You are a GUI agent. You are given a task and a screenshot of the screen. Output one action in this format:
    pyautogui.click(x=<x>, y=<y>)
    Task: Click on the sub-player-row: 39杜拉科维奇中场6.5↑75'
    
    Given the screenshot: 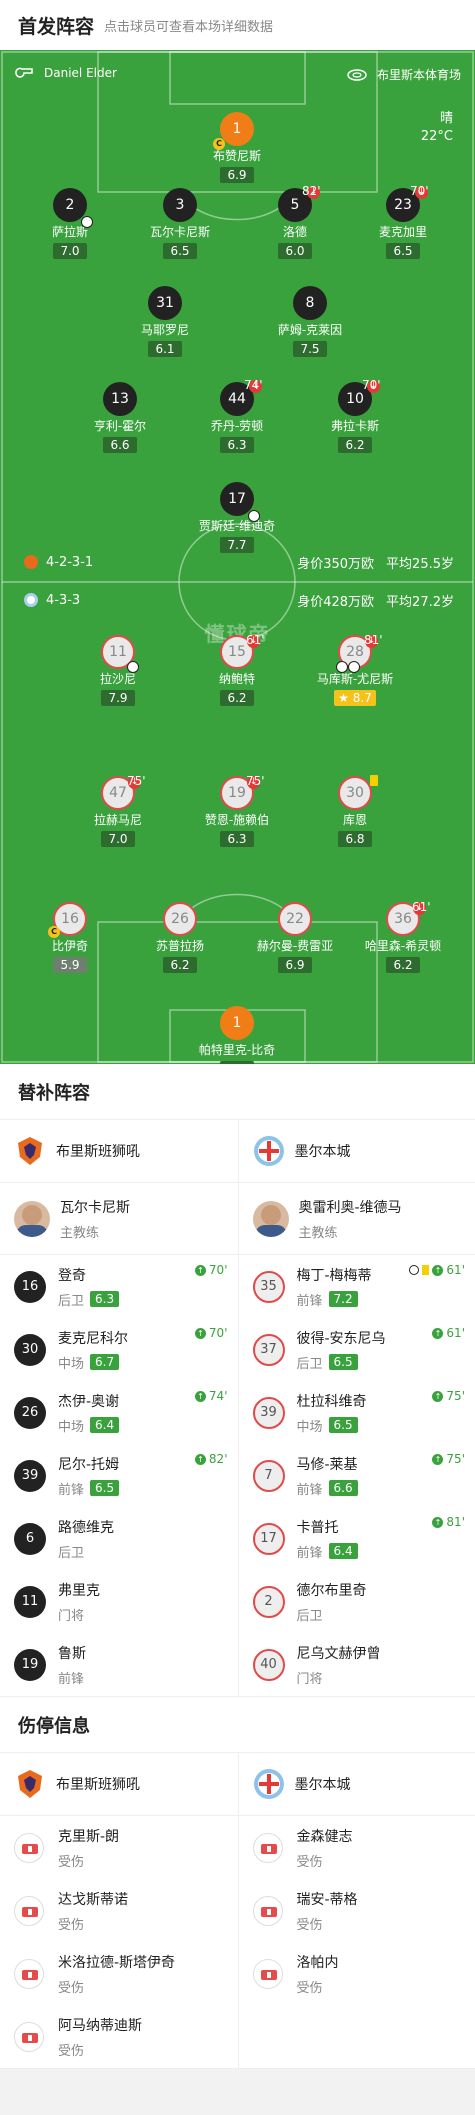 What is the action you would take?
    pyautogui.click(x=357, y=1412)
    